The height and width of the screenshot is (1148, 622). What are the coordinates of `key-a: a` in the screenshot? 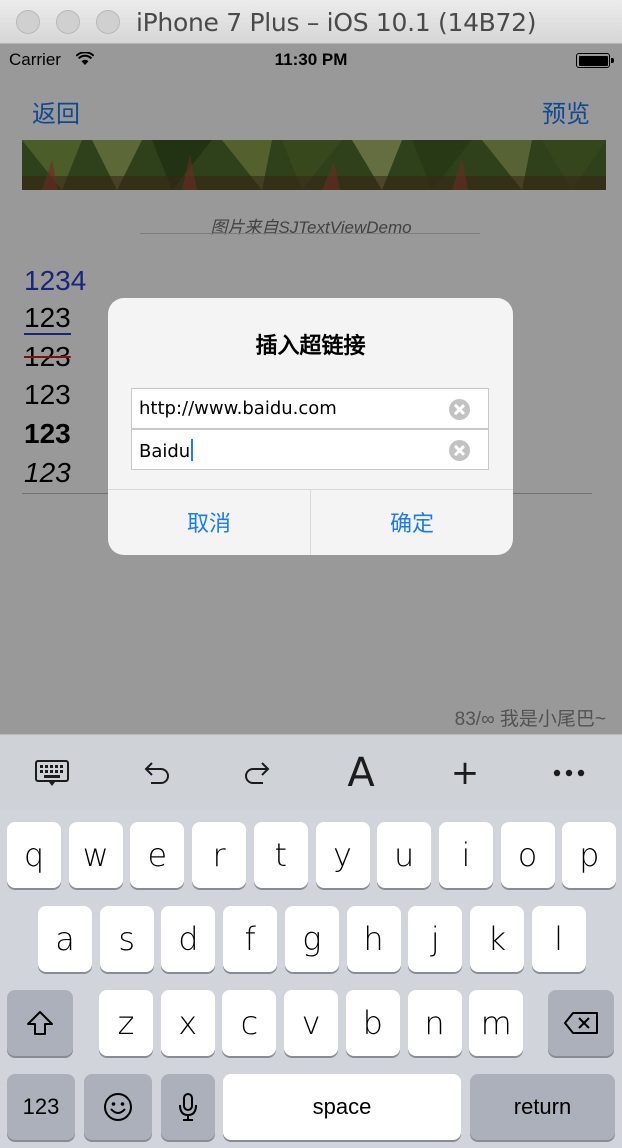 It's located at (65, 939).